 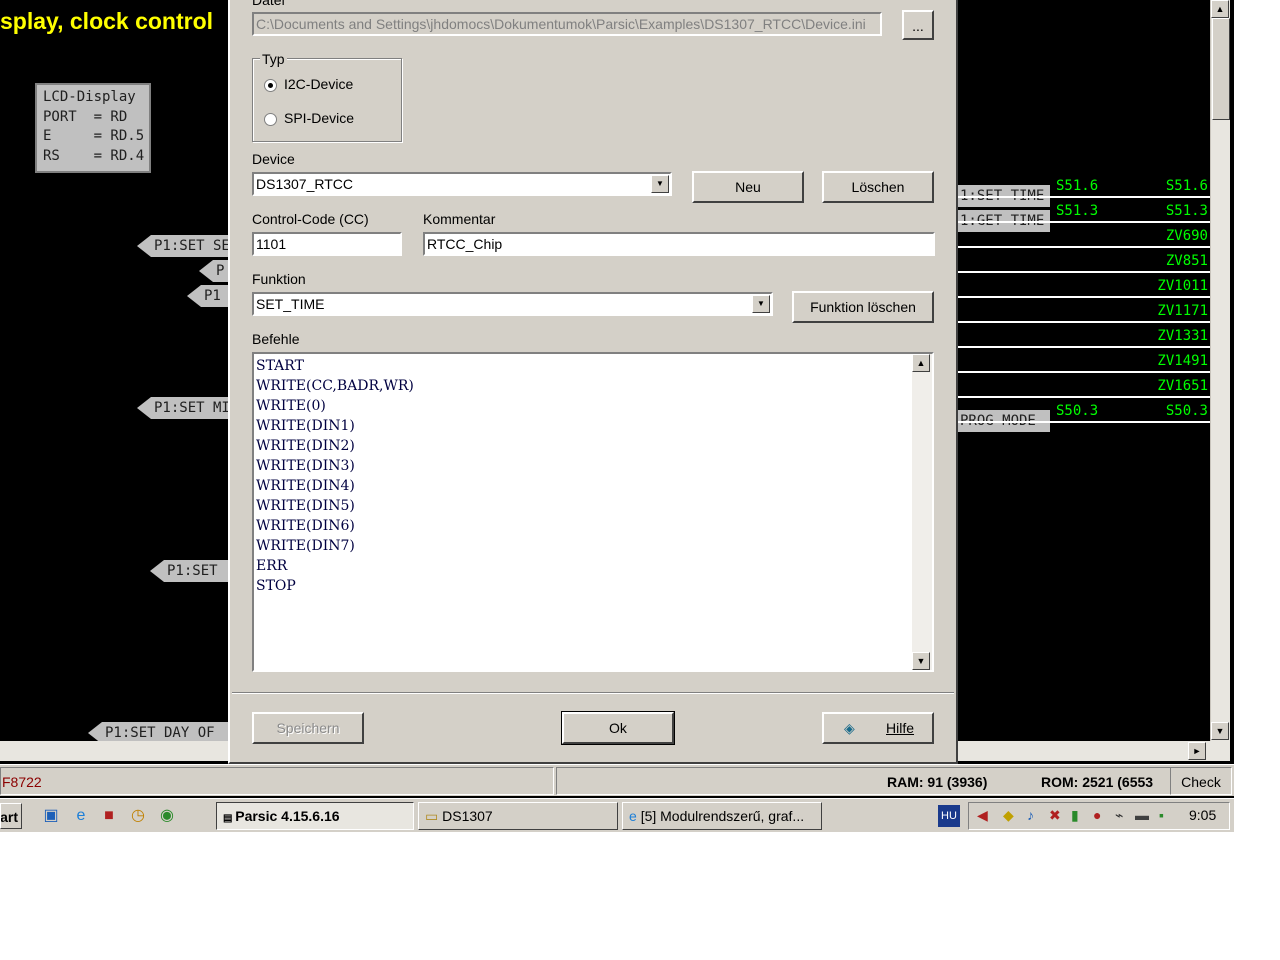 What do you see at coordinates (518, 816) in the screenshot?
I see `task-folder: ▭ DS1307` at bounding box center [518, 816].